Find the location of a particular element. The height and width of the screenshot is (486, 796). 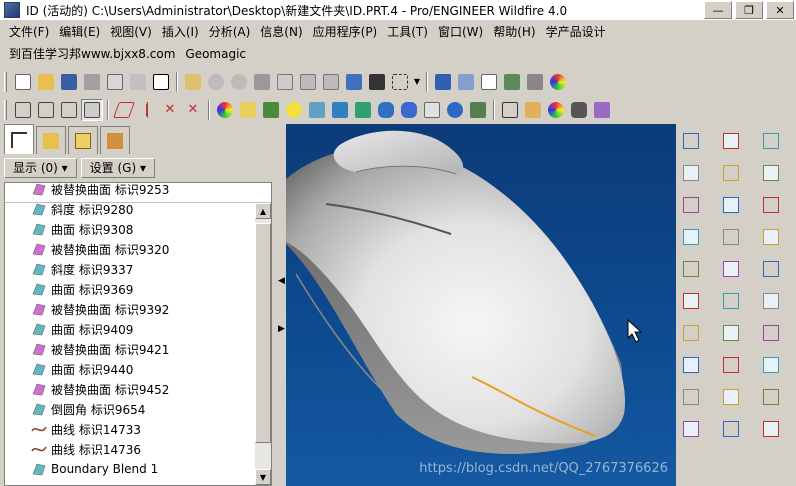

light-bulb-icon is located at coordinates (294, 110).